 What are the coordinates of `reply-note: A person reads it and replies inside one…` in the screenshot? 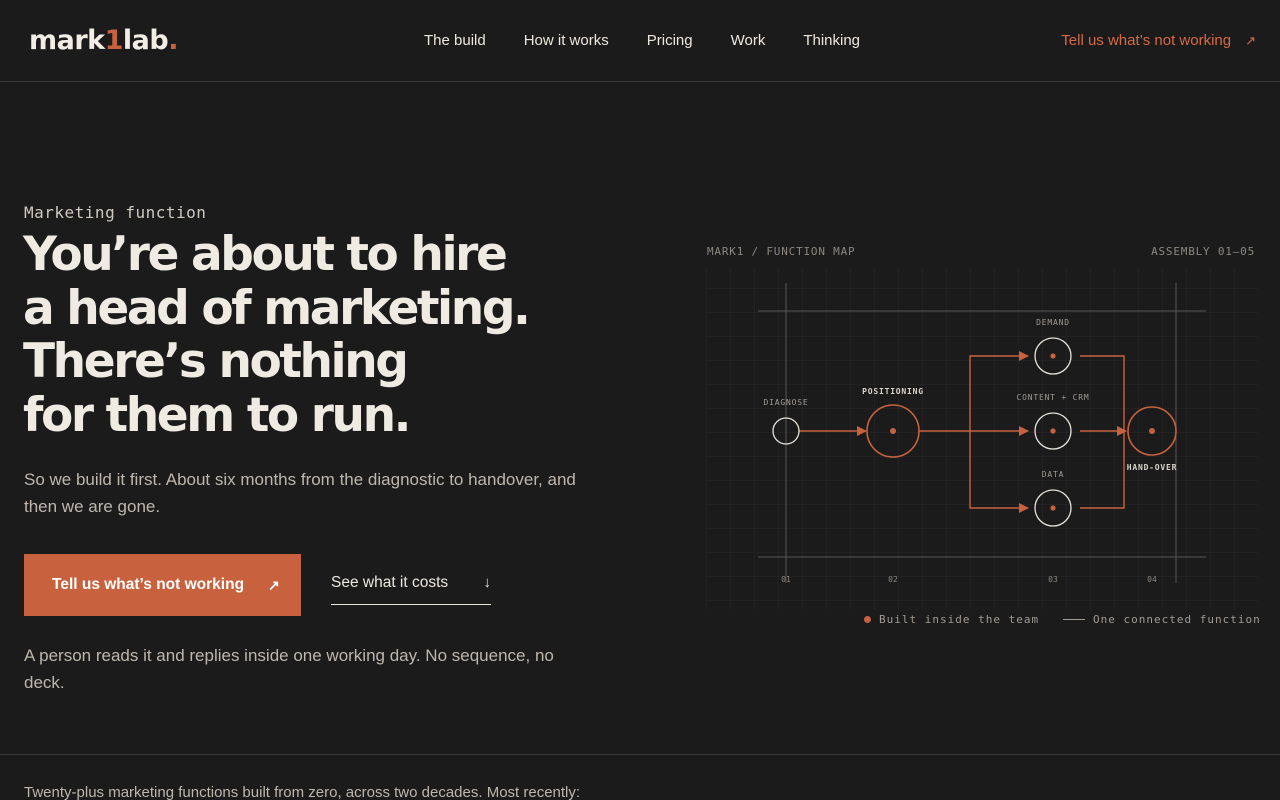 It's located at (289, 669).